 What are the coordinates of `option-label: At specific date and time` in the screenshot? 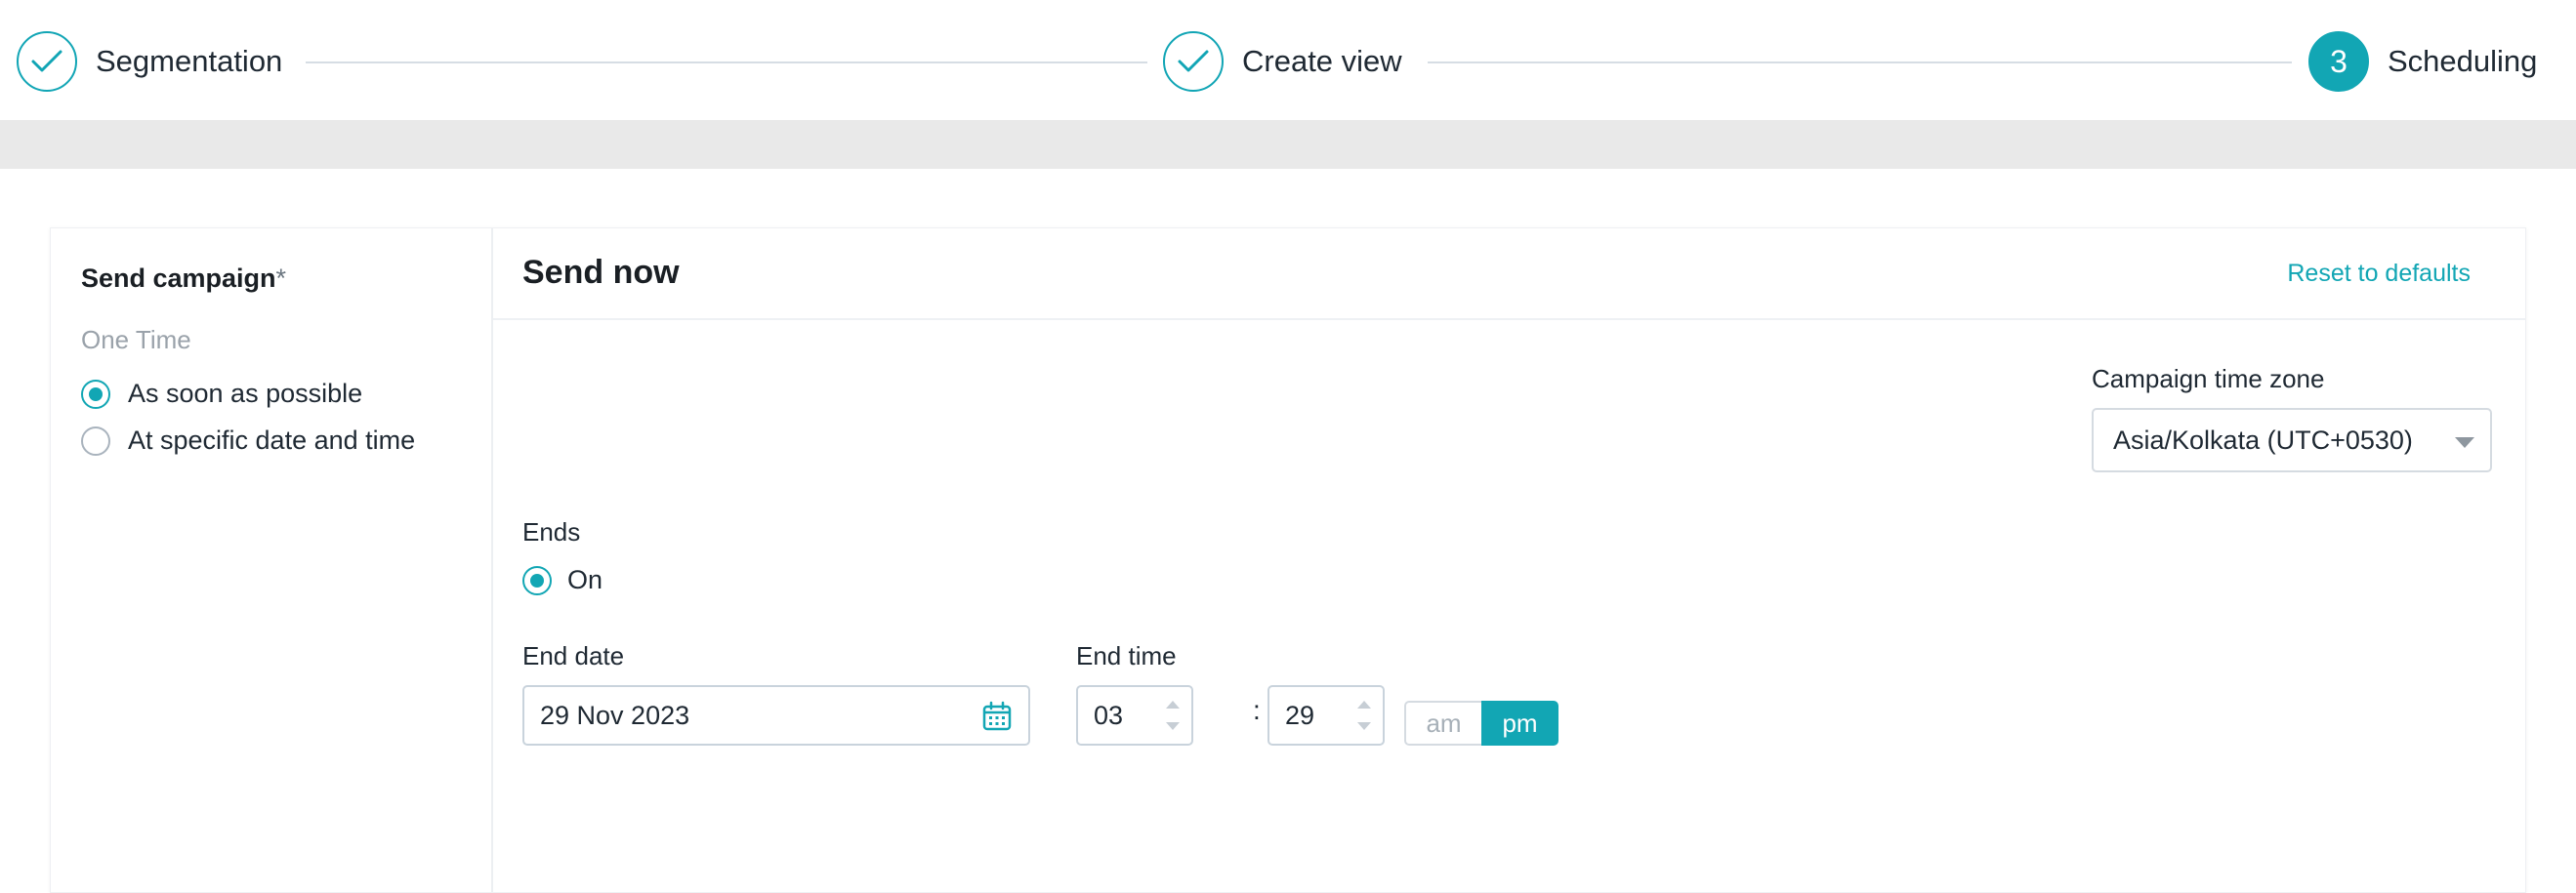 It's located at (272, 440).